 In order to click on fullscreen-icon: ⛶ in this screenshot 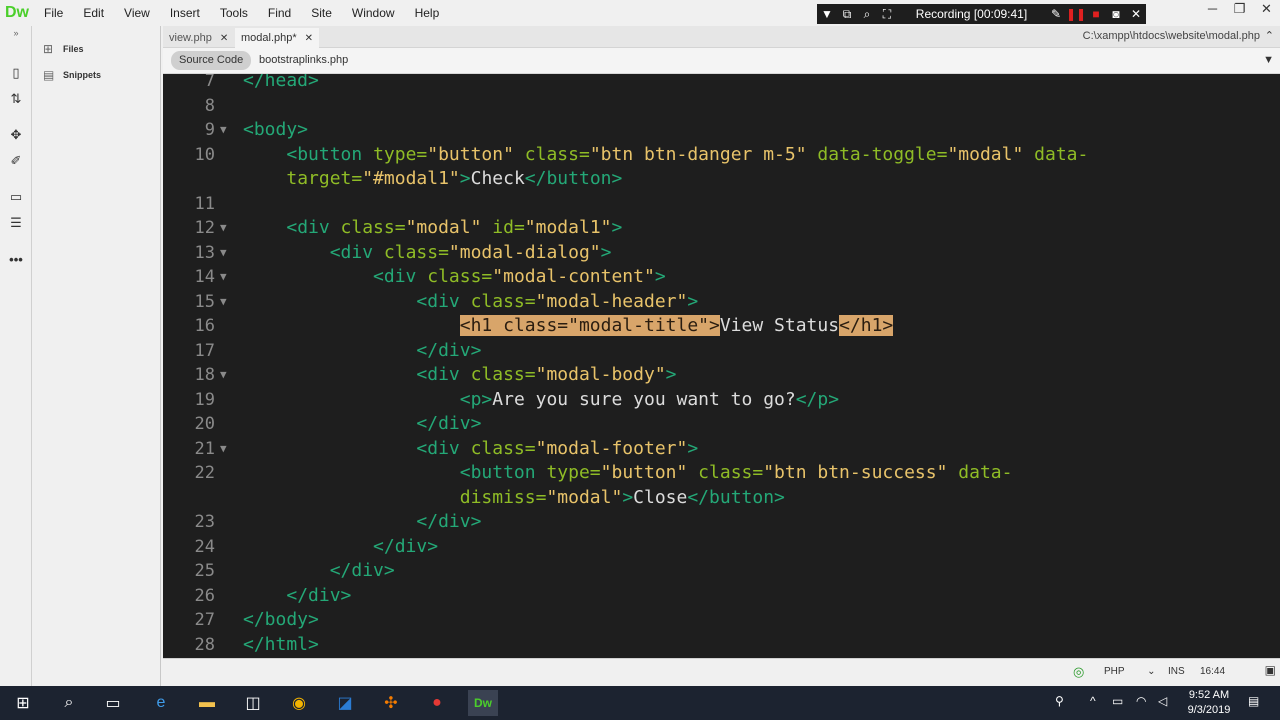, I will do `click(887, 14)`.